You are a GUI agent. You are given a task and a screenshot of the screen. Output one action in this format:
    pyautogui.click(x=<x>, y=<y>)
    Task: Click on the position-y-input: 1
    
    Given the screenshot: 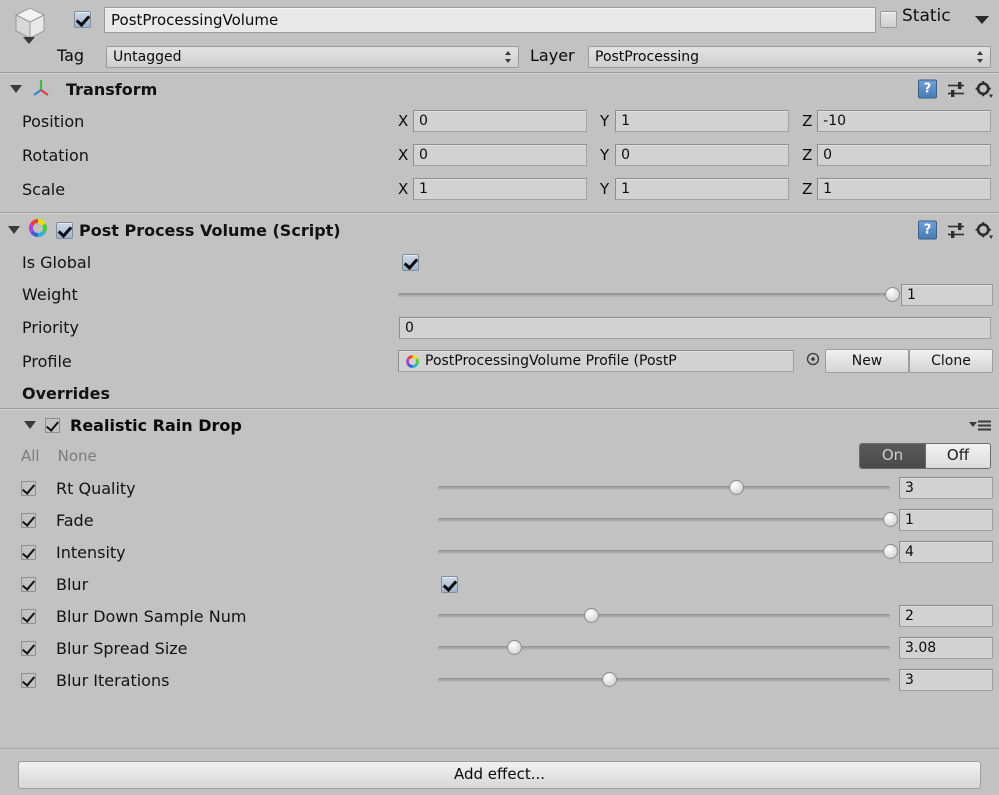 What is the action you would take?
    pyautogui.click(x=702, y=121)
    